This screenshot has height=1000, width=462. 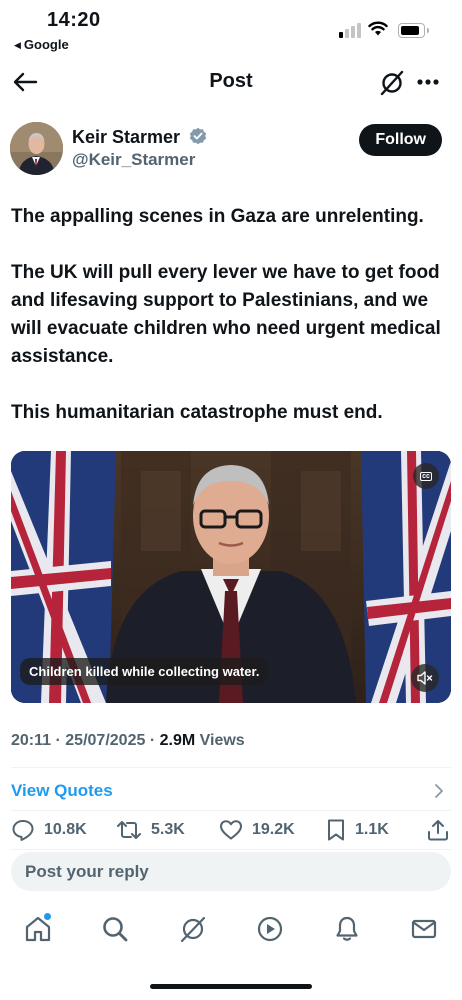 I want to click on bookmark-icon, so click(x=336, y=830).